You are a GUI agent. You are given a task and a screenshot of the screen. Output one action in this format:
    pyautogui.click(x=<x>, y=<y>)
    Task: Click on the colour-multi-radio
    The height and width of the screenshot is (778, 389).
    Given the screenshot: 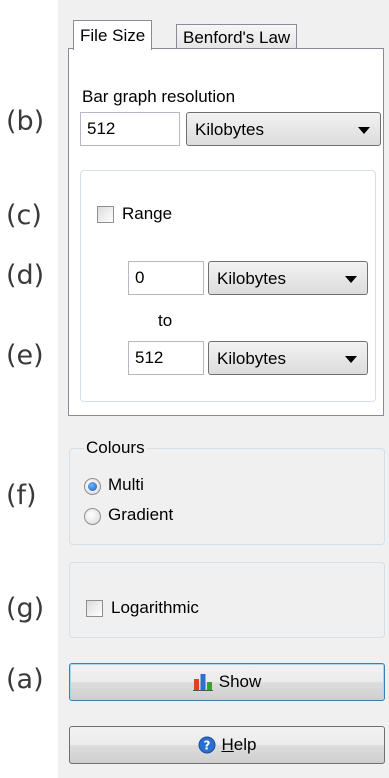 What is the action you would take?
    pyautogui.click(x=92, y=486)
    